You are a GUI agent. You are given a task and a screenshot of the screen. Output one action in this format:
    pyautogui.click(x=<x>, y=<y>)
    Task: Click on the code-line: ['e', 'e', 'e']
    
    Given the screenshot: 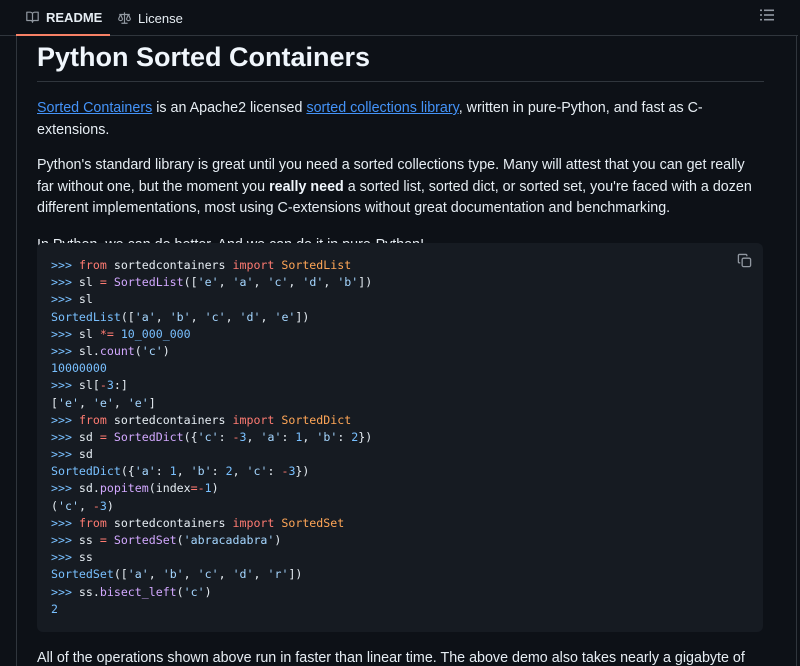 What is the action you would take?
    pyautogui.click(x=103, y=402)
    